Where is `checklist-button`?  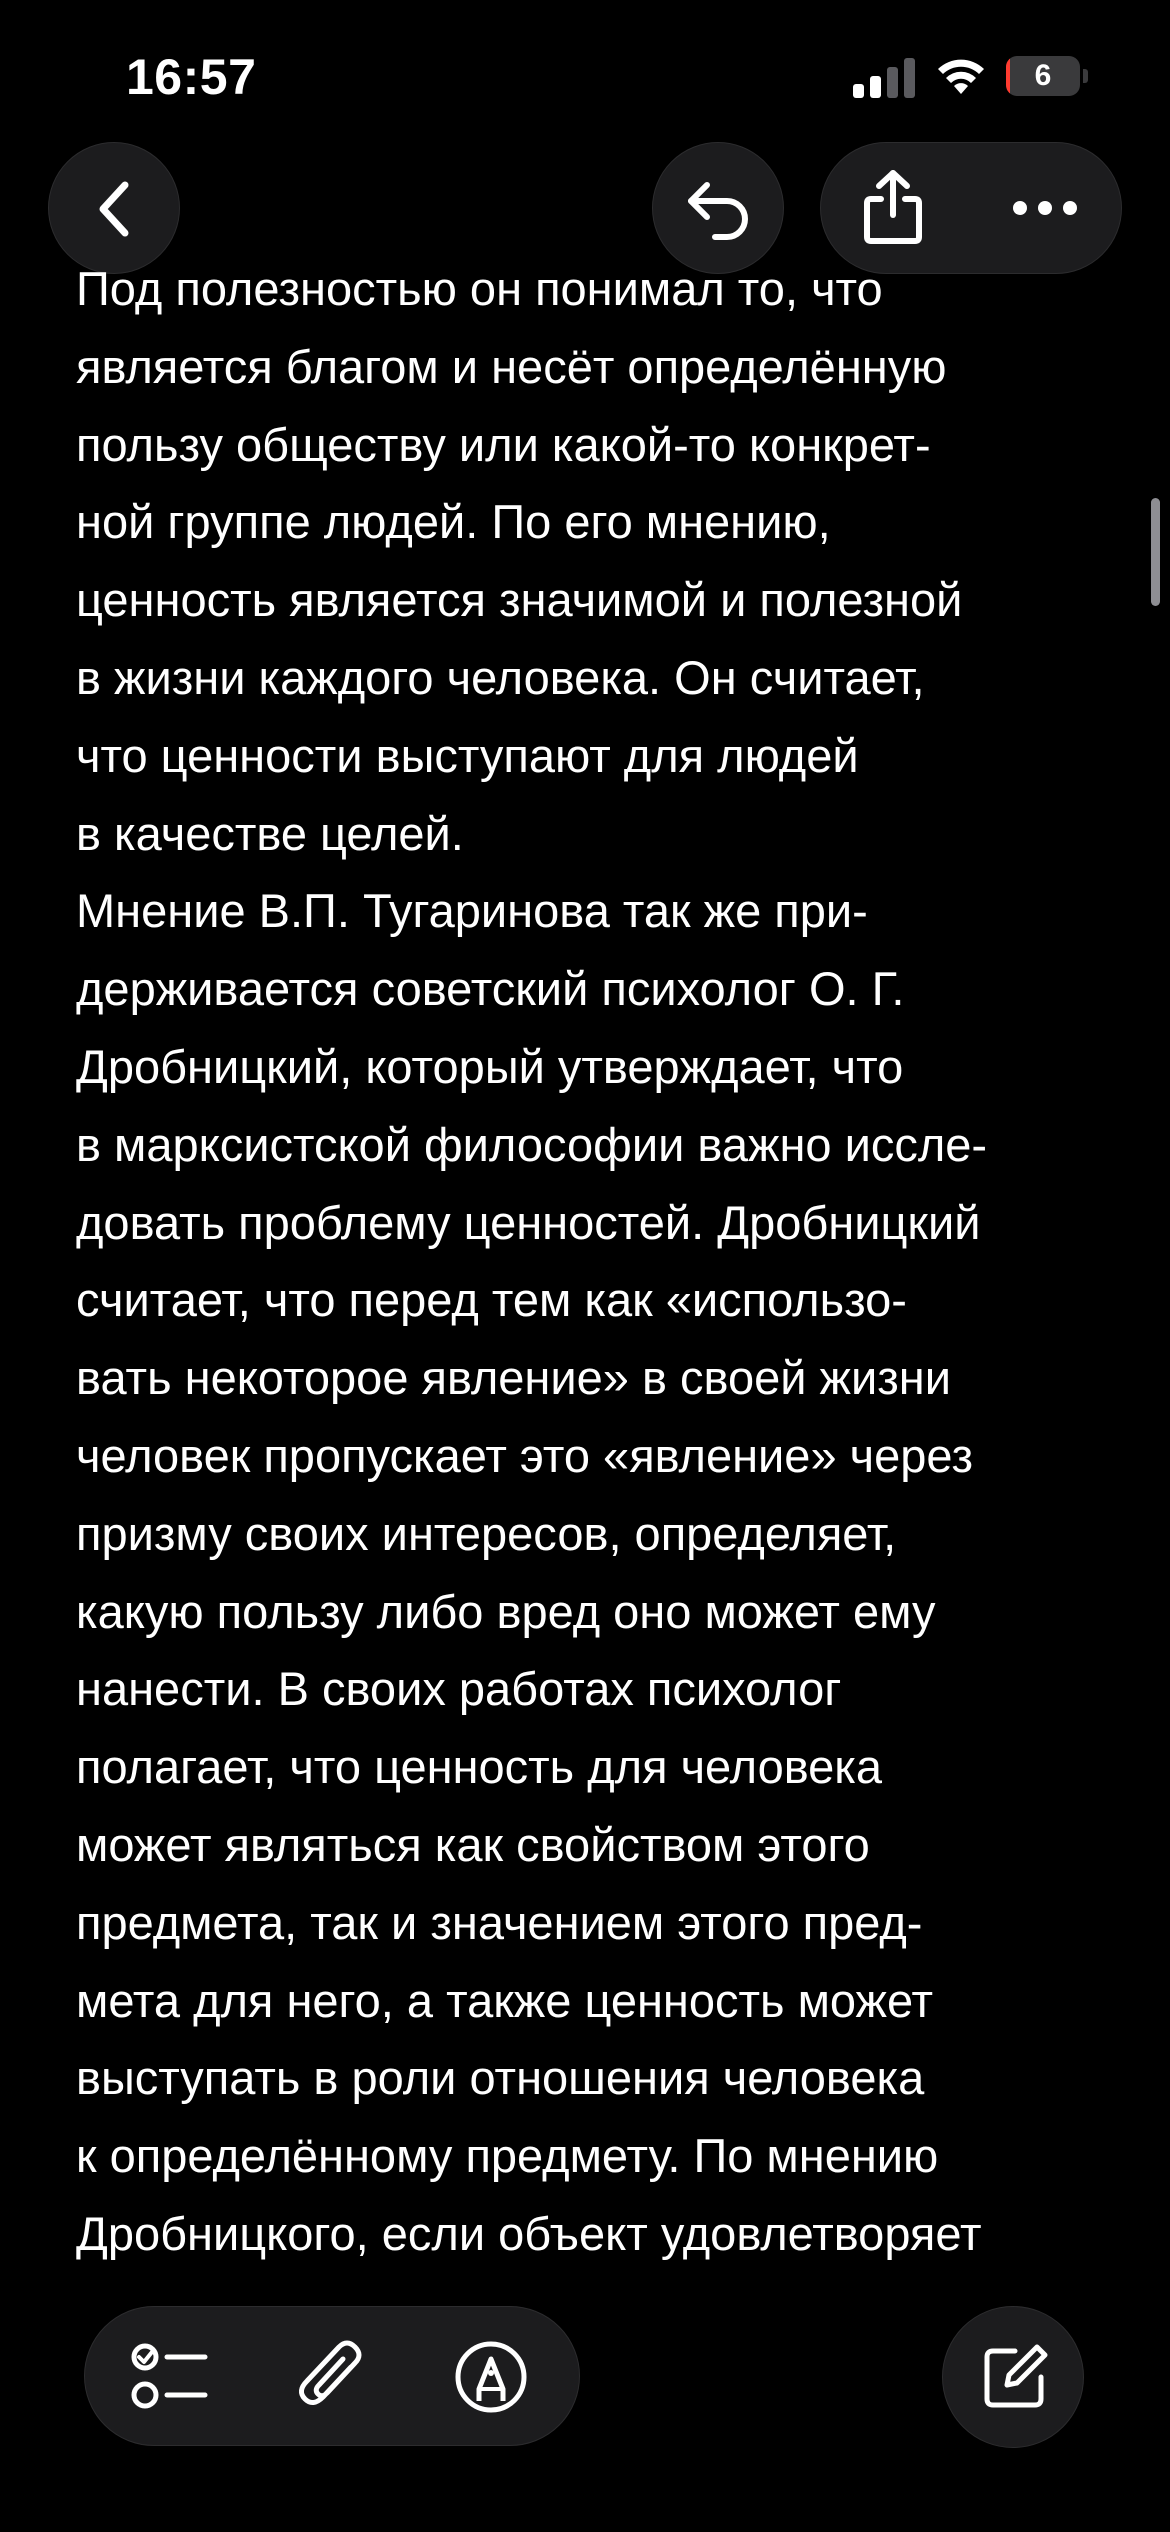 checklist-button is located at coordinates (175, 2377).